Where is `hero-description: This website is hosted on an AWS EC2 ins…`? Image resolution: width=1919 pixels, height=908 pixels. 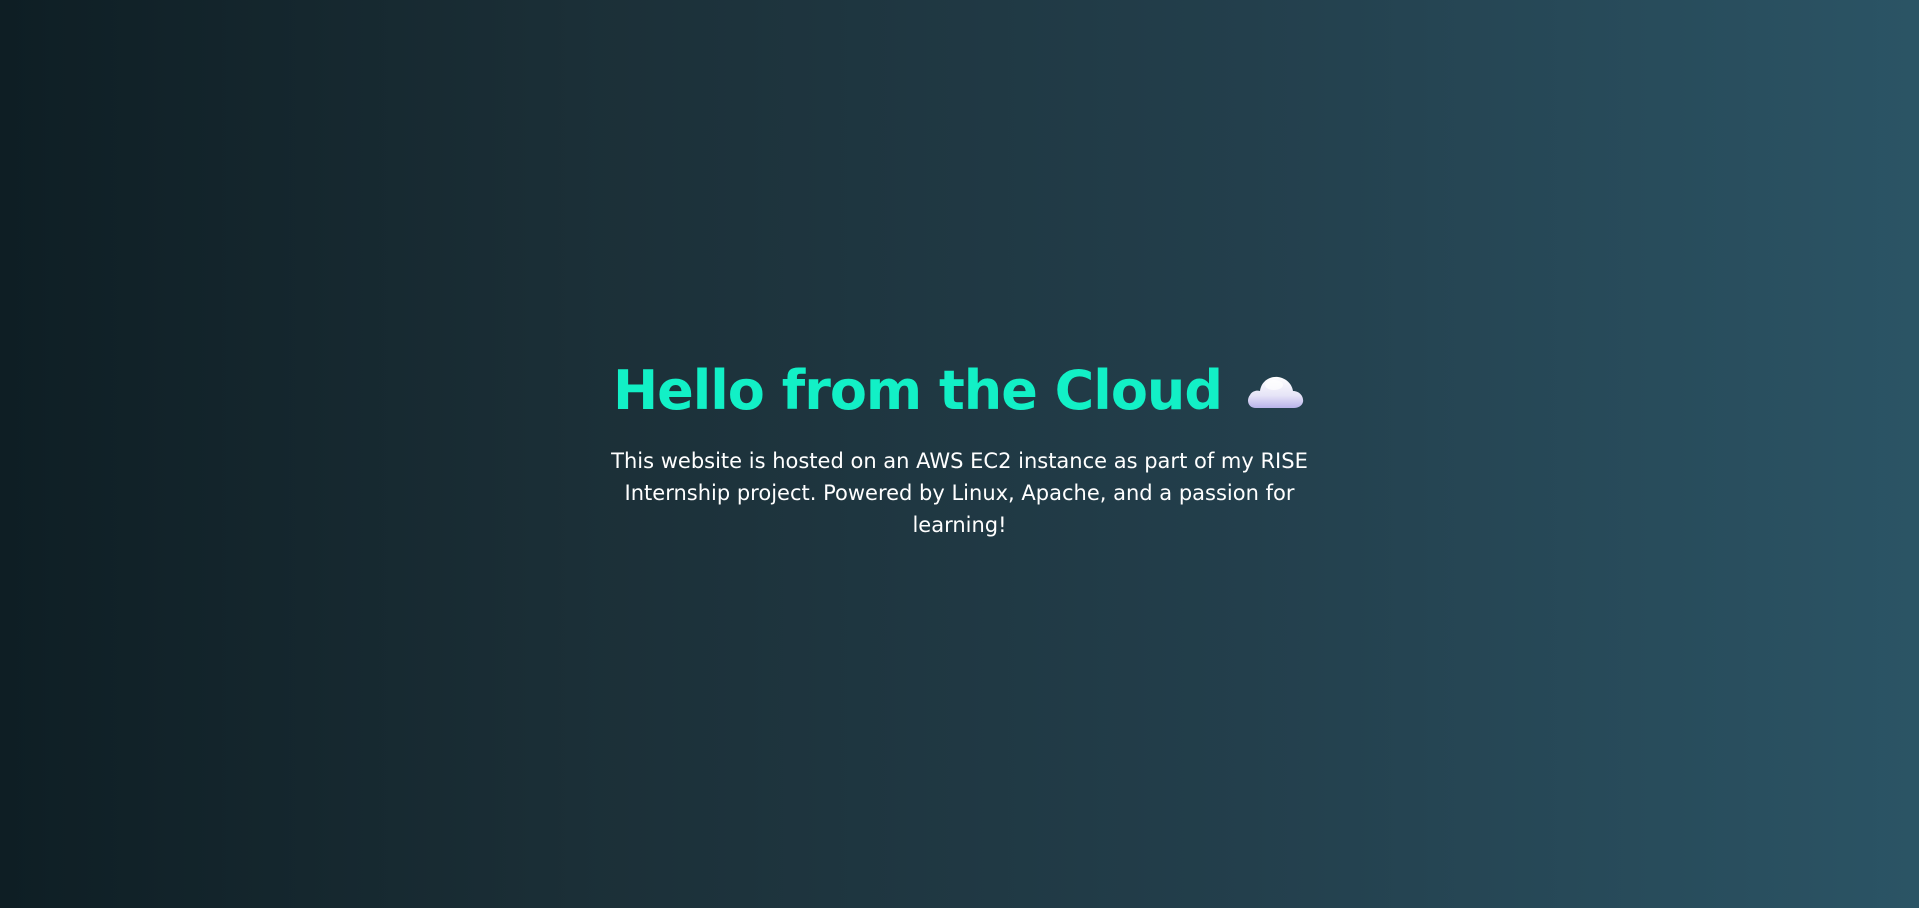 hero-description: This website is hosted on an AWS EC2 ins… is located at coordinates (959, 492).